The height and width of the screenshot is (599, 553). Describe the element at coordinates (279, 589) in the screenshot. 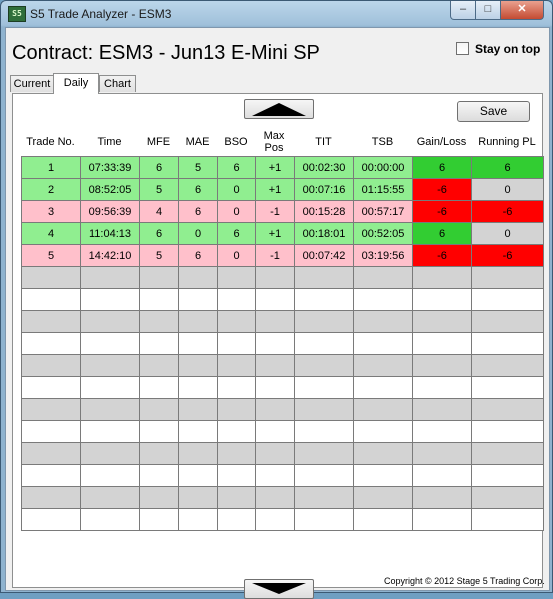

I see `scroll-down-button` at that location.